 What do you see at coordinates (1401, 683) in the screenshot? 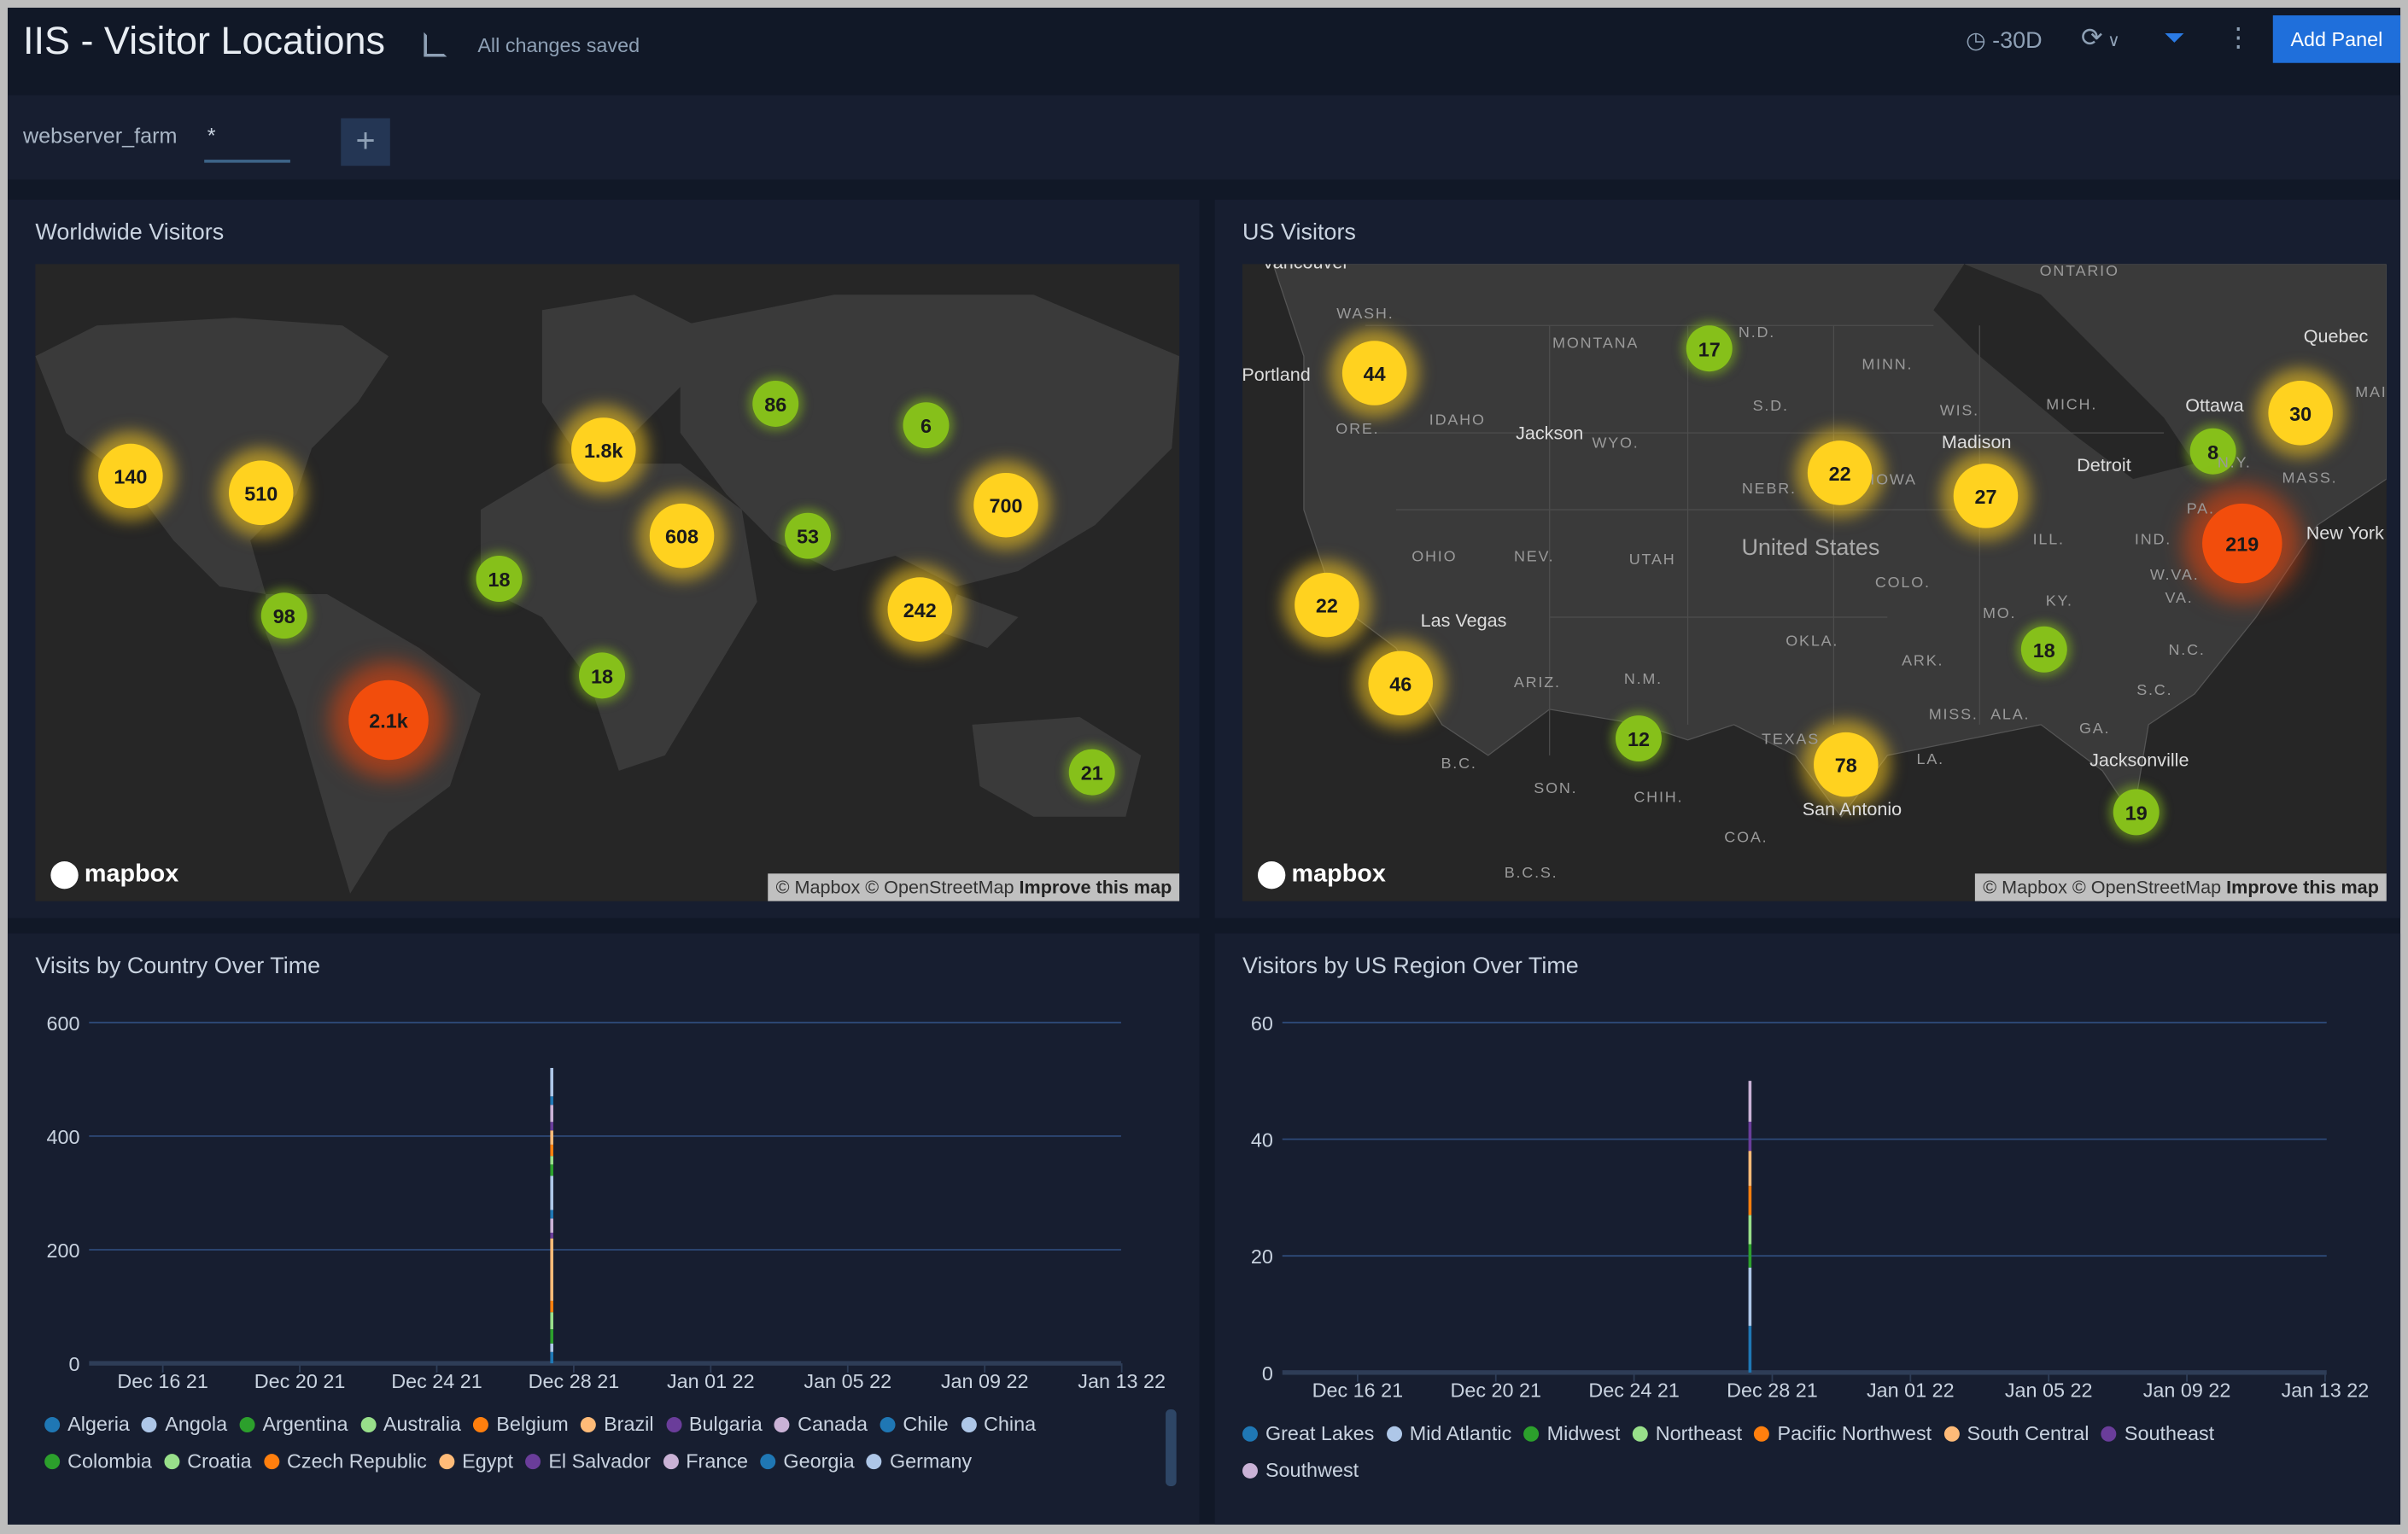
I see `map-cluster-marker: 46` at bounding box center [1401, 683].